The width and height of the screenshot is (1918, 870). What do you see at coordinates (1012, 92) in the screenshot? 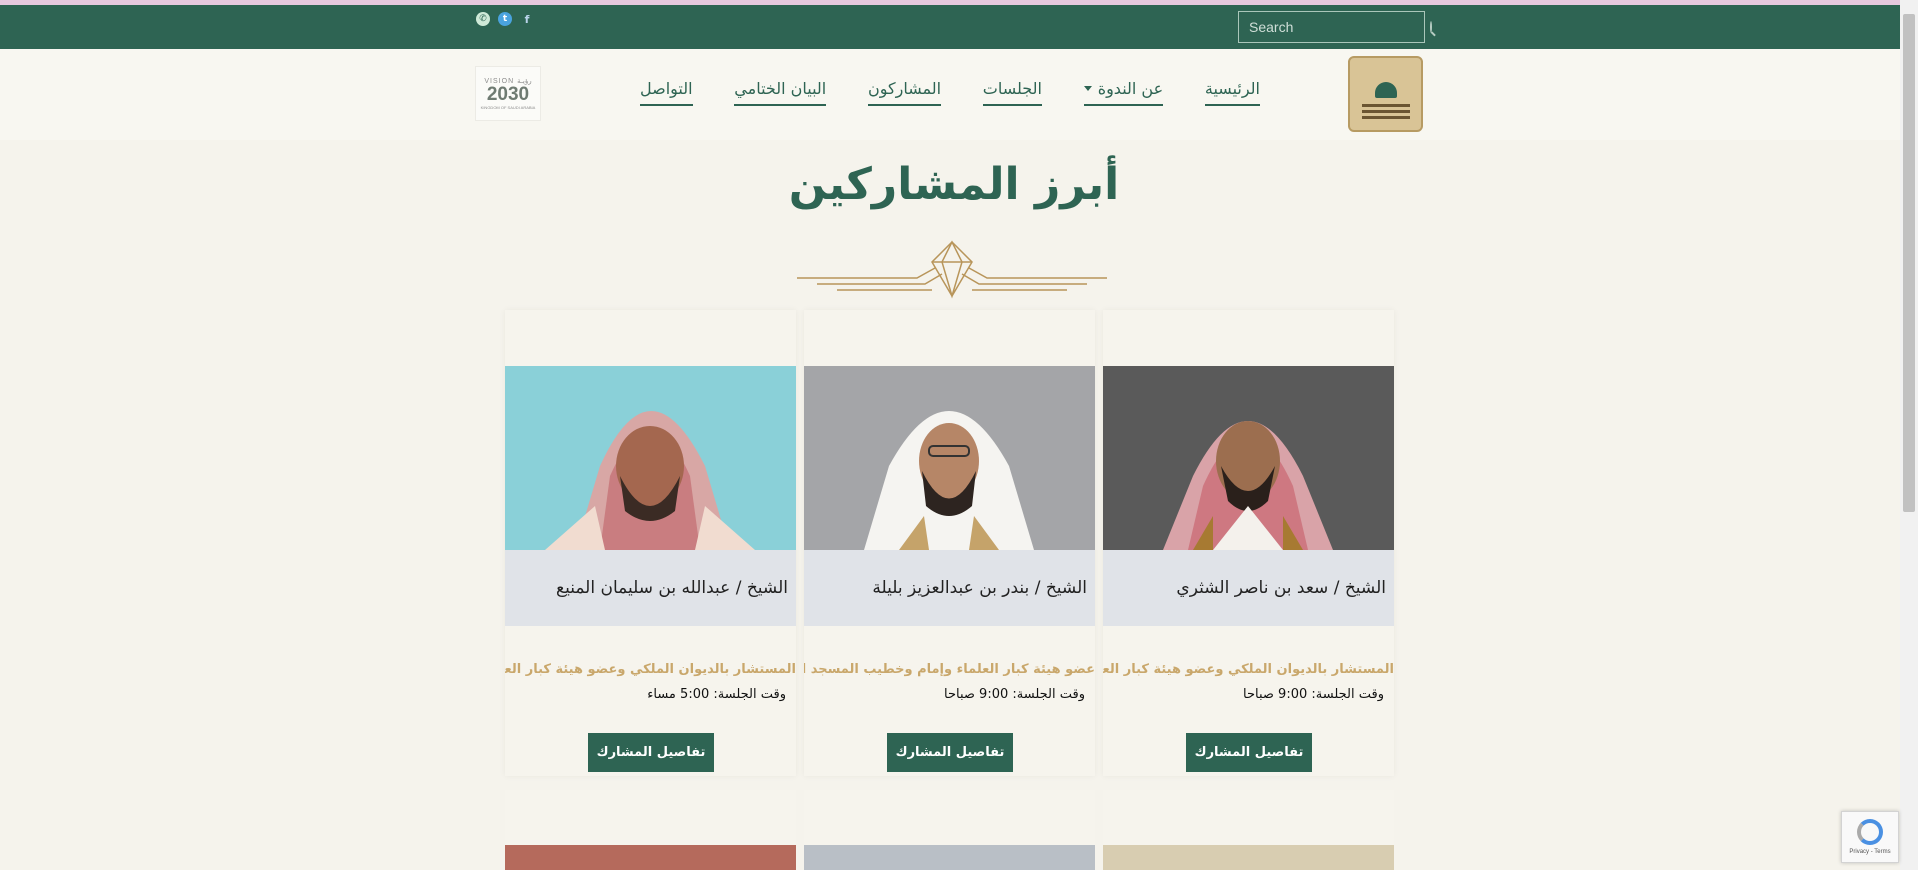
I see `nav-item-sessions: الجلسات` at bounding box center [1012, 92].